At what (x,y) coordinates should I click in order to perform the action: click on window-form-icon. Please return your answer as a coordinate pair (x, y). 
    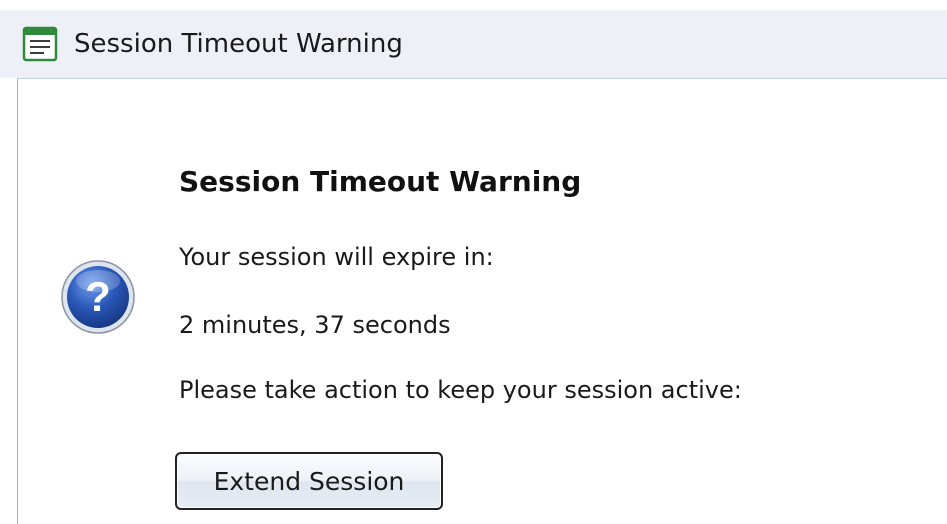
    Looking at the image, I should click on (40, 44).